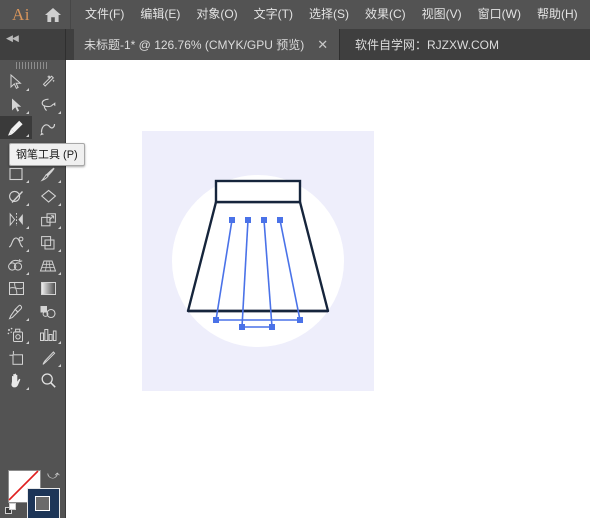 The image size is (590, 518). Describe the element at coordinates (16, 219) in the screenshot. I see `rotate-tool` at that location.